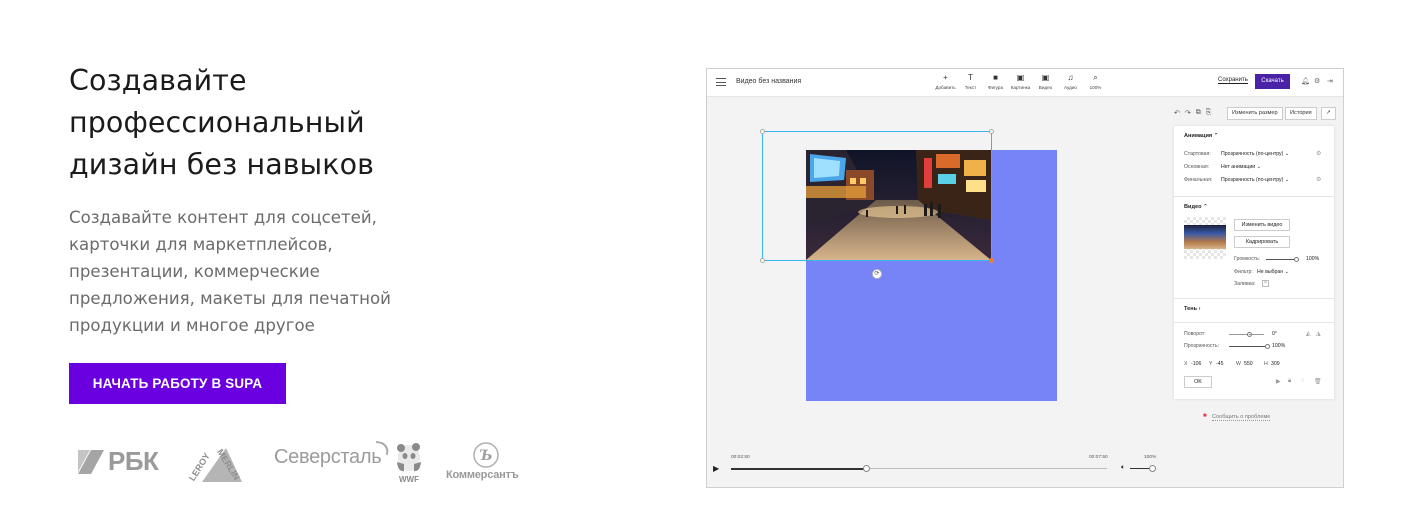  I want to click on y-field: -45, so click(1220, 364).